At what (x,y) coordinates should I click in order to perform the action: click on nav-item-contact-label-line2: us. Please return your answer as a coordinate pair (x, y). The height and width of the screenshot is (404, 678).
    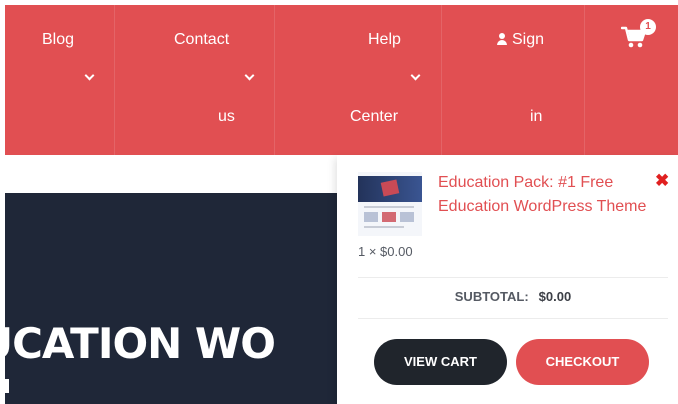
    Looking at the image, I should click on (226, 116).